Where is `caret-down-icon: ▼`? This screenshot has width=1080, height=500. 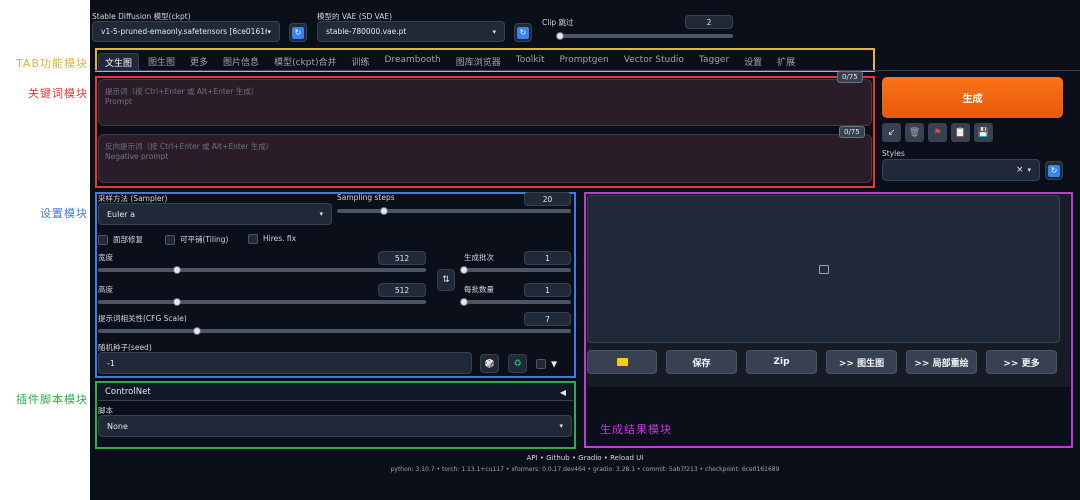 caret-down-icon: ▼ is located at coordinates (554, 364).